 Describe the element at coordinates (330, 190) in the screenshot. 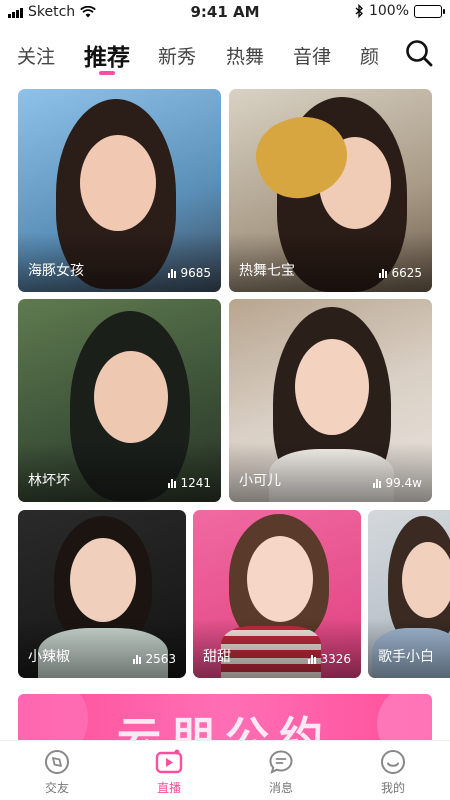

I see `stream-card: 热舞七宝 6625` at that location.